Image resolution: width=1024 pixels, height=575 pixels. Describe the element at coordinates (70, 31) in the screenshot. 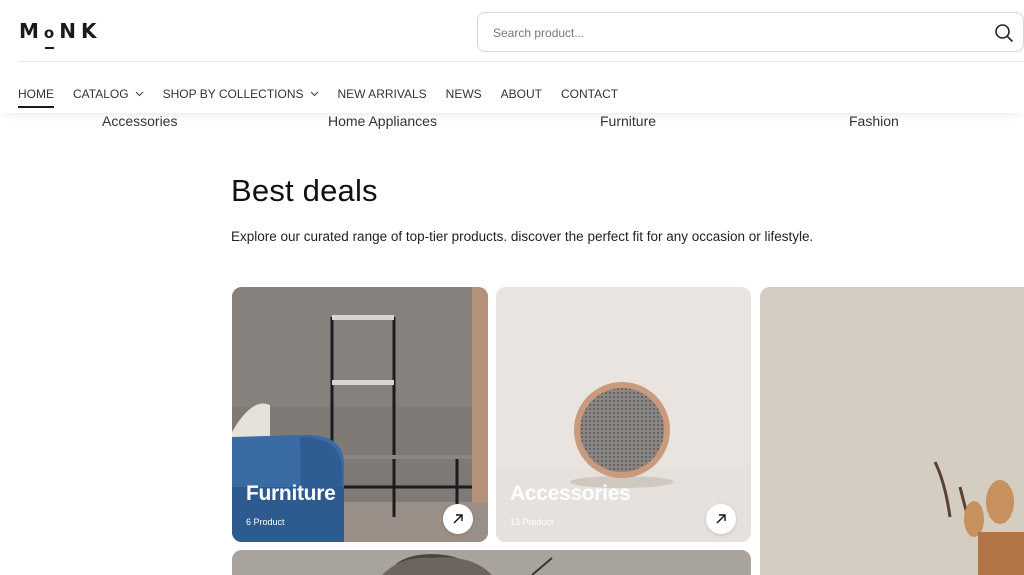

I see `logo-letter: N` at that location.